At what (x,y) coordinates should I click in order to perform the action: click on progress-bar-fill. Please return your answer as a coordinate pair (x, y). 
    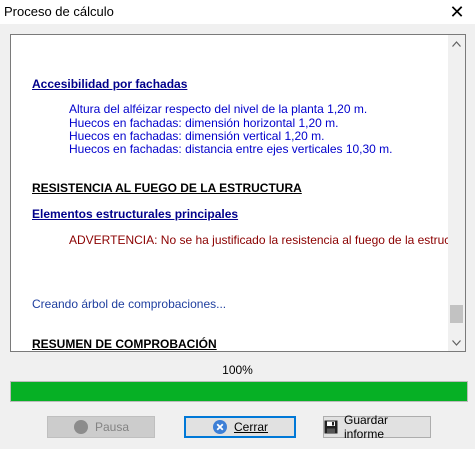
    Looking at the image, I should click on (239, 391).